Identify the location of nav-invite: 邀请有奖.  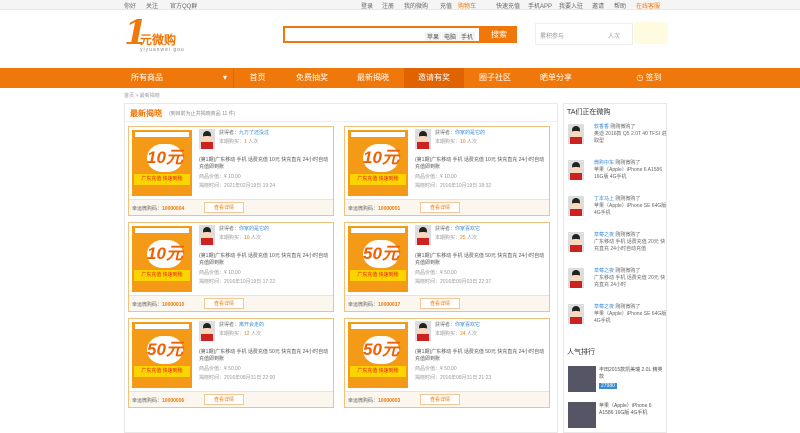
(434, 78).